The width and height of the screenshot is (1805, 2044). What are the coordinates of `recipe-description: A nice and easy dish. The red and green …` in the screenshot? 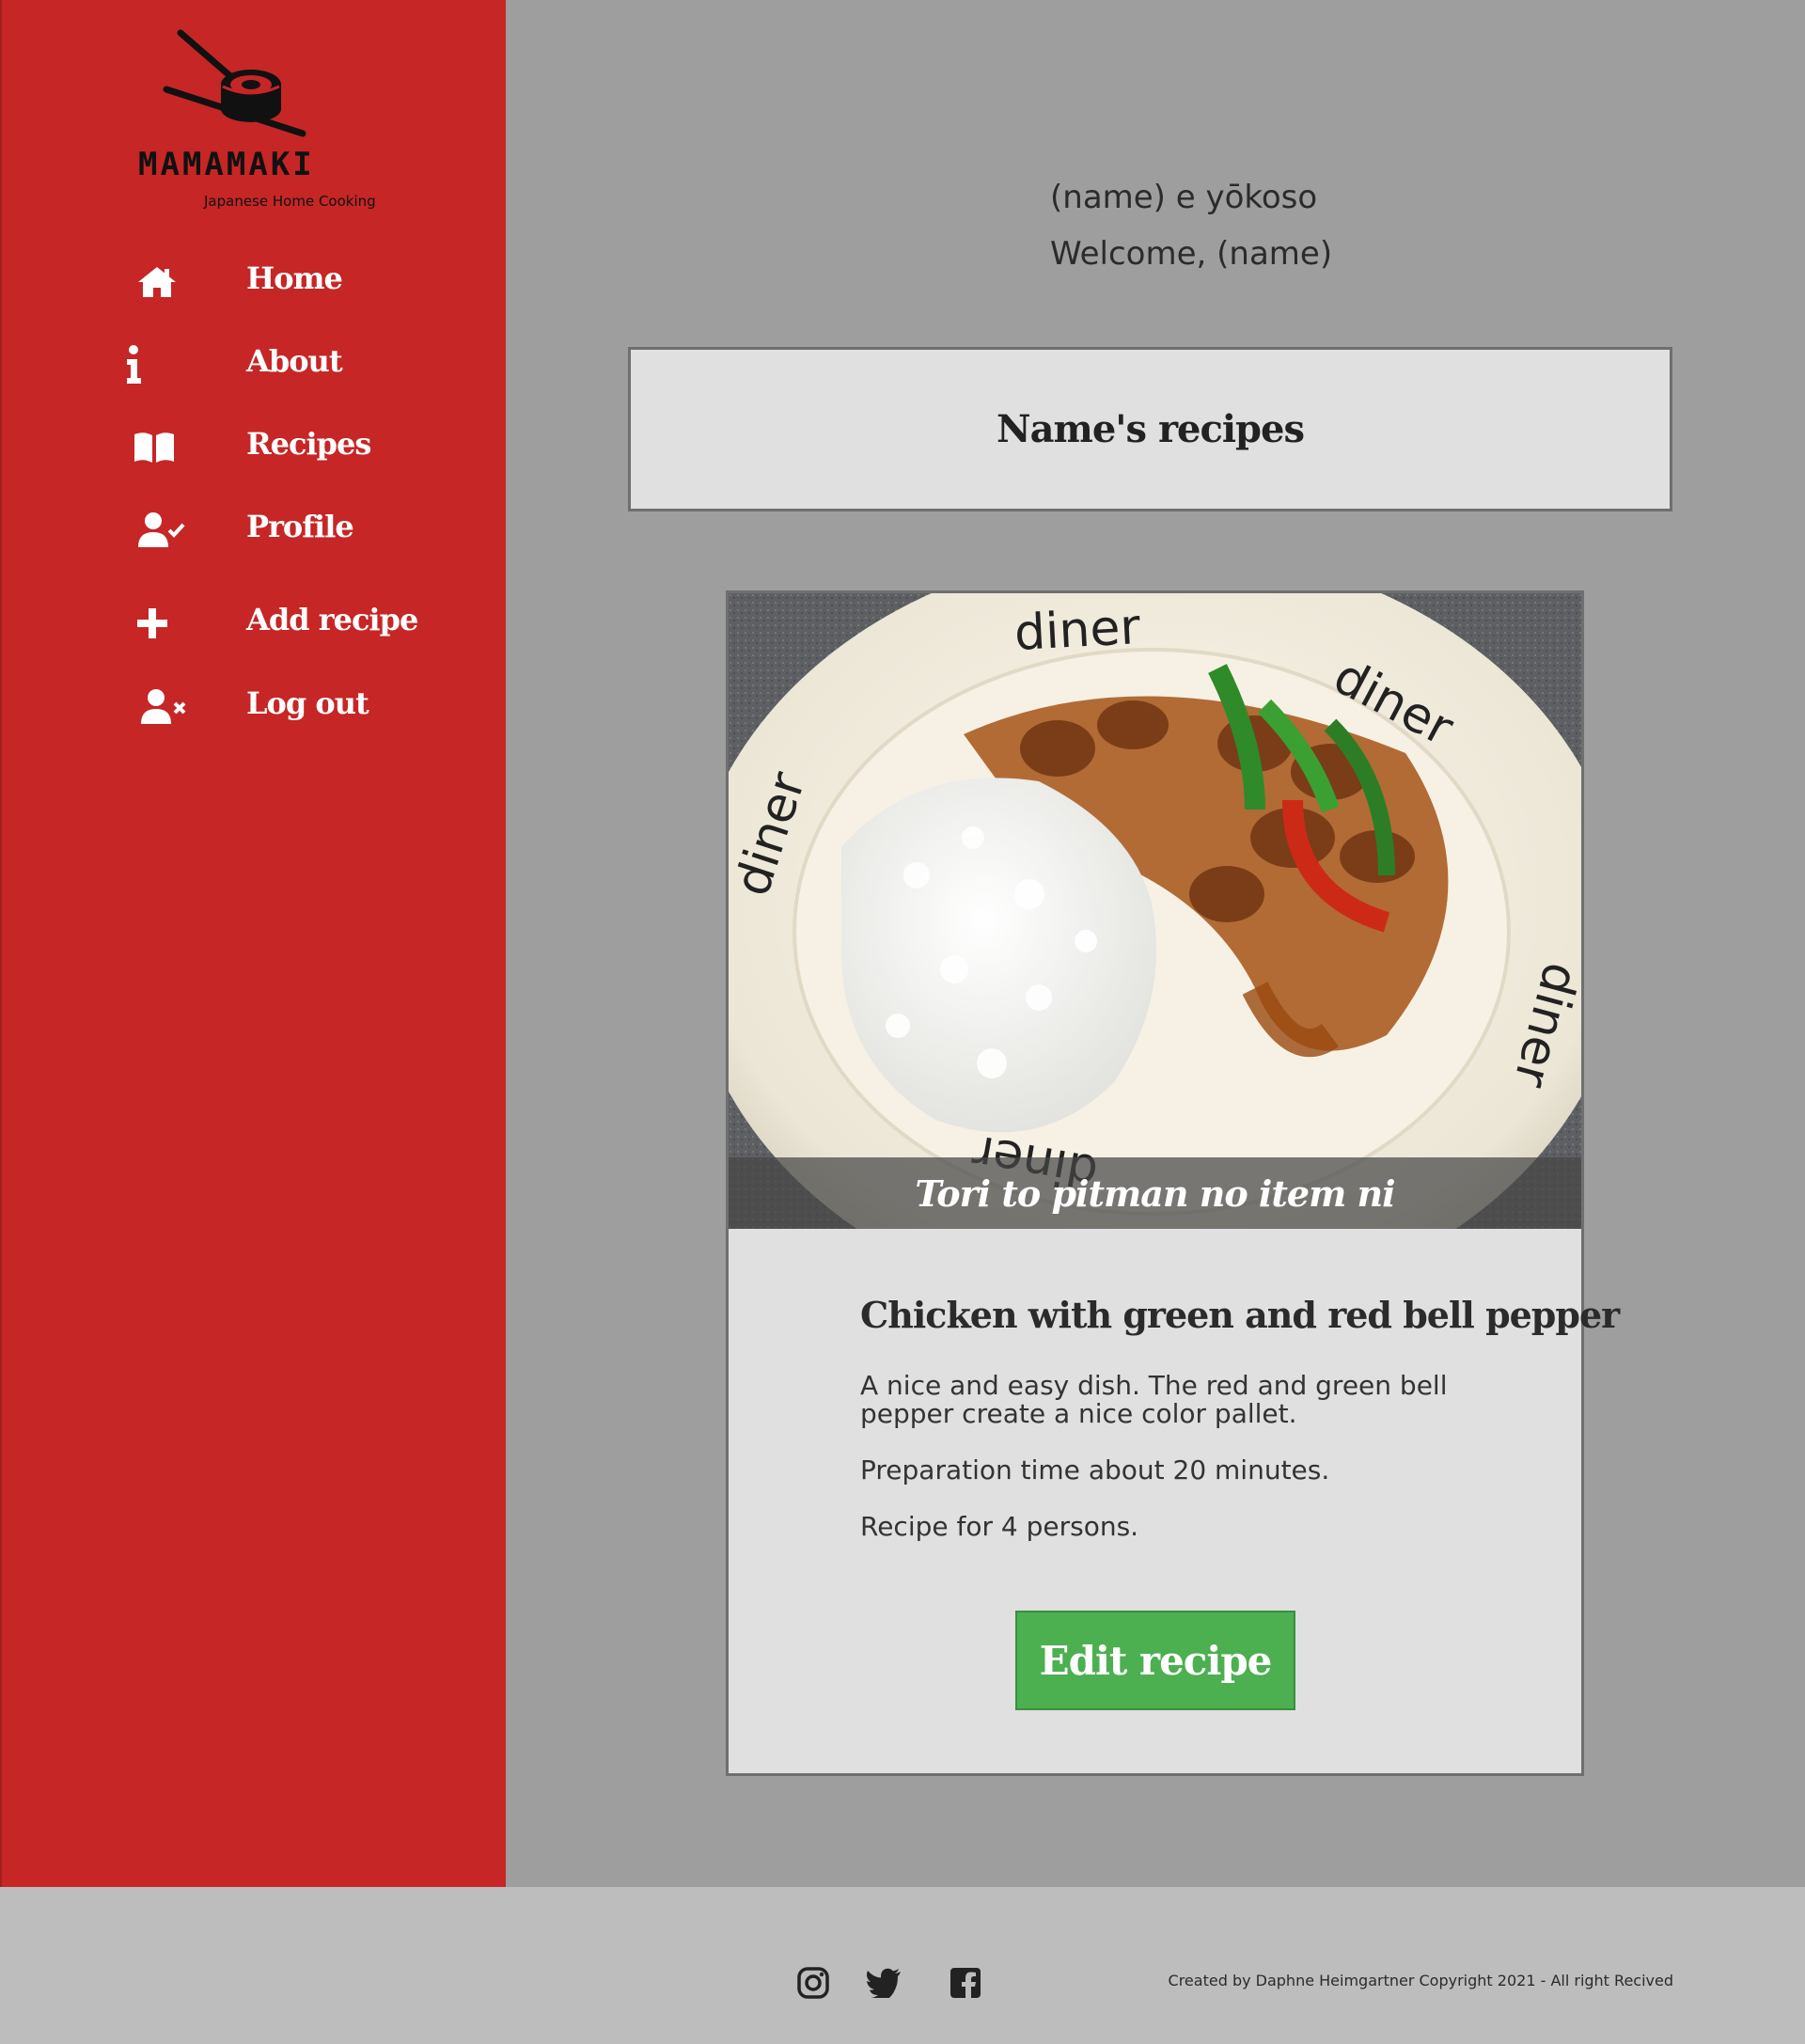 It's located at (1154, 1399).